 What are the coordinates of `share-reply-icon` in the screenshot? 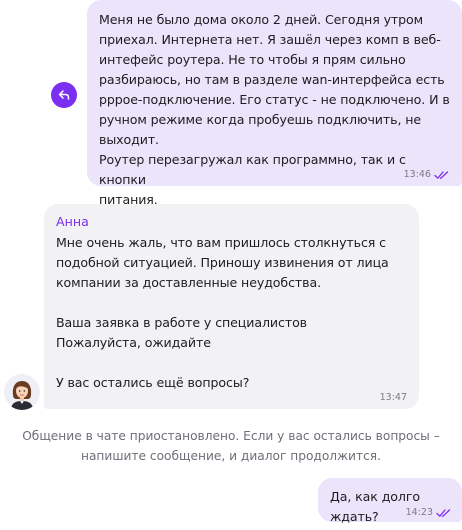 It's located at (64, 95).